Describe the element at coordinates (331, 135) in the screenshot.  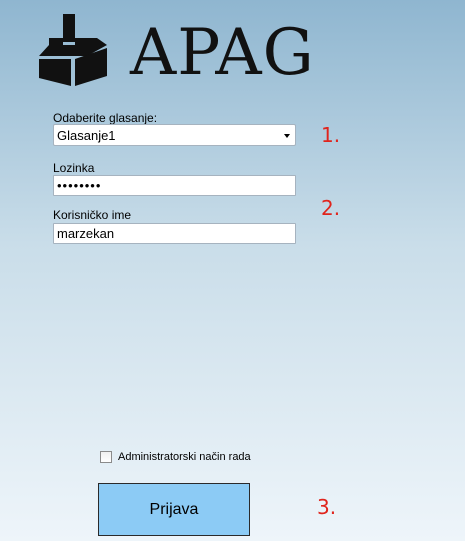
I see `step-marker-1: 1.` at that location.